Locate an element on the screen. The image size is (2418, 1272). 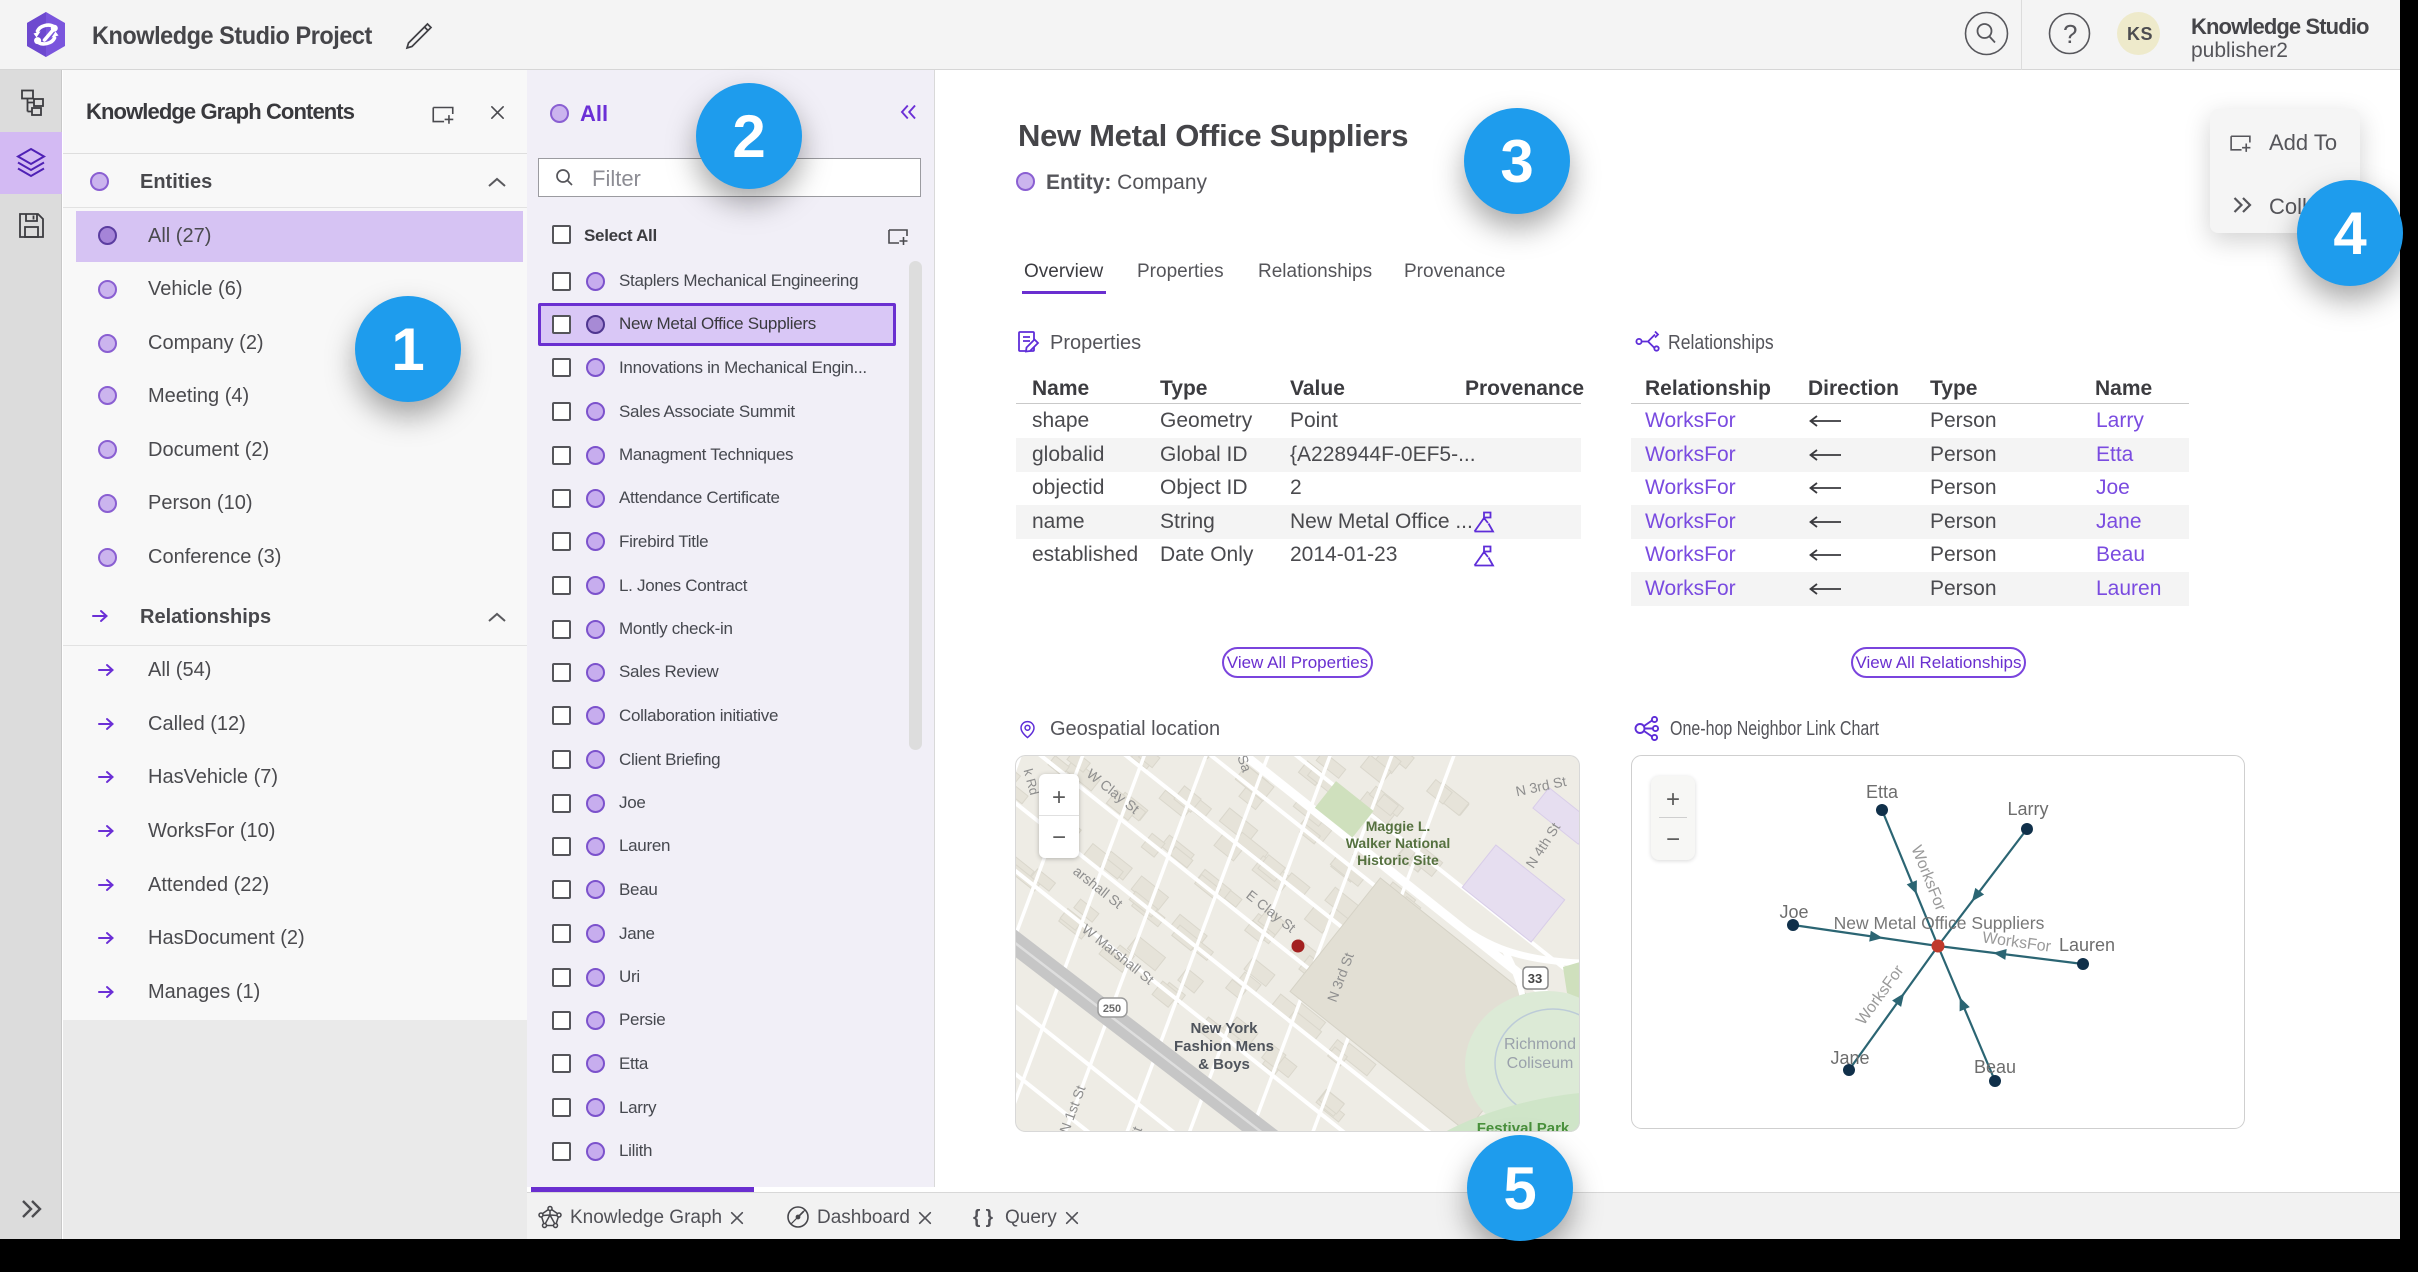
svg-text: Beau is located at coordinates (1995, 1067).